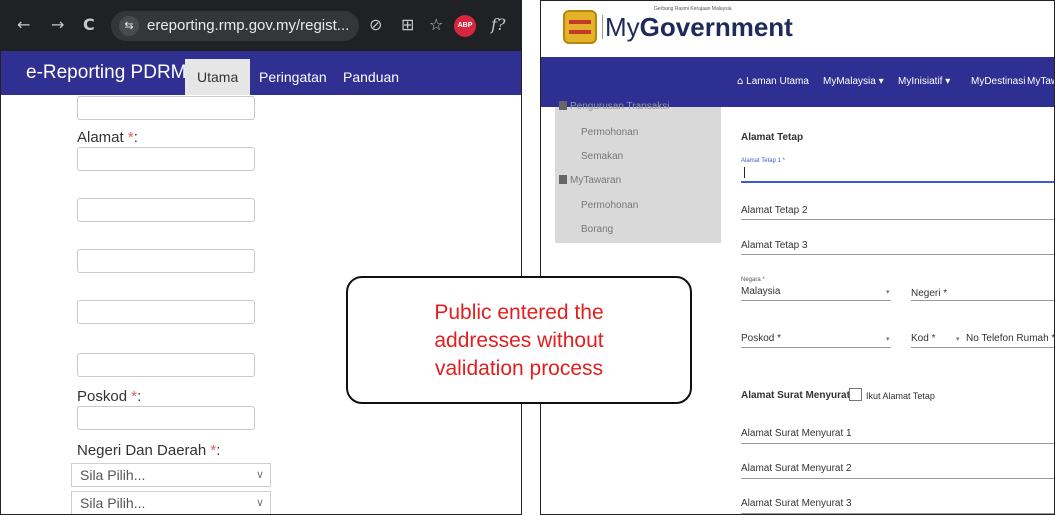 Image resolution: width=1055 pixels, height=515 pixels. Describe the element at coordinates (897, 443) in the screenshot. I see `alamat-surat-1-line` at that location.